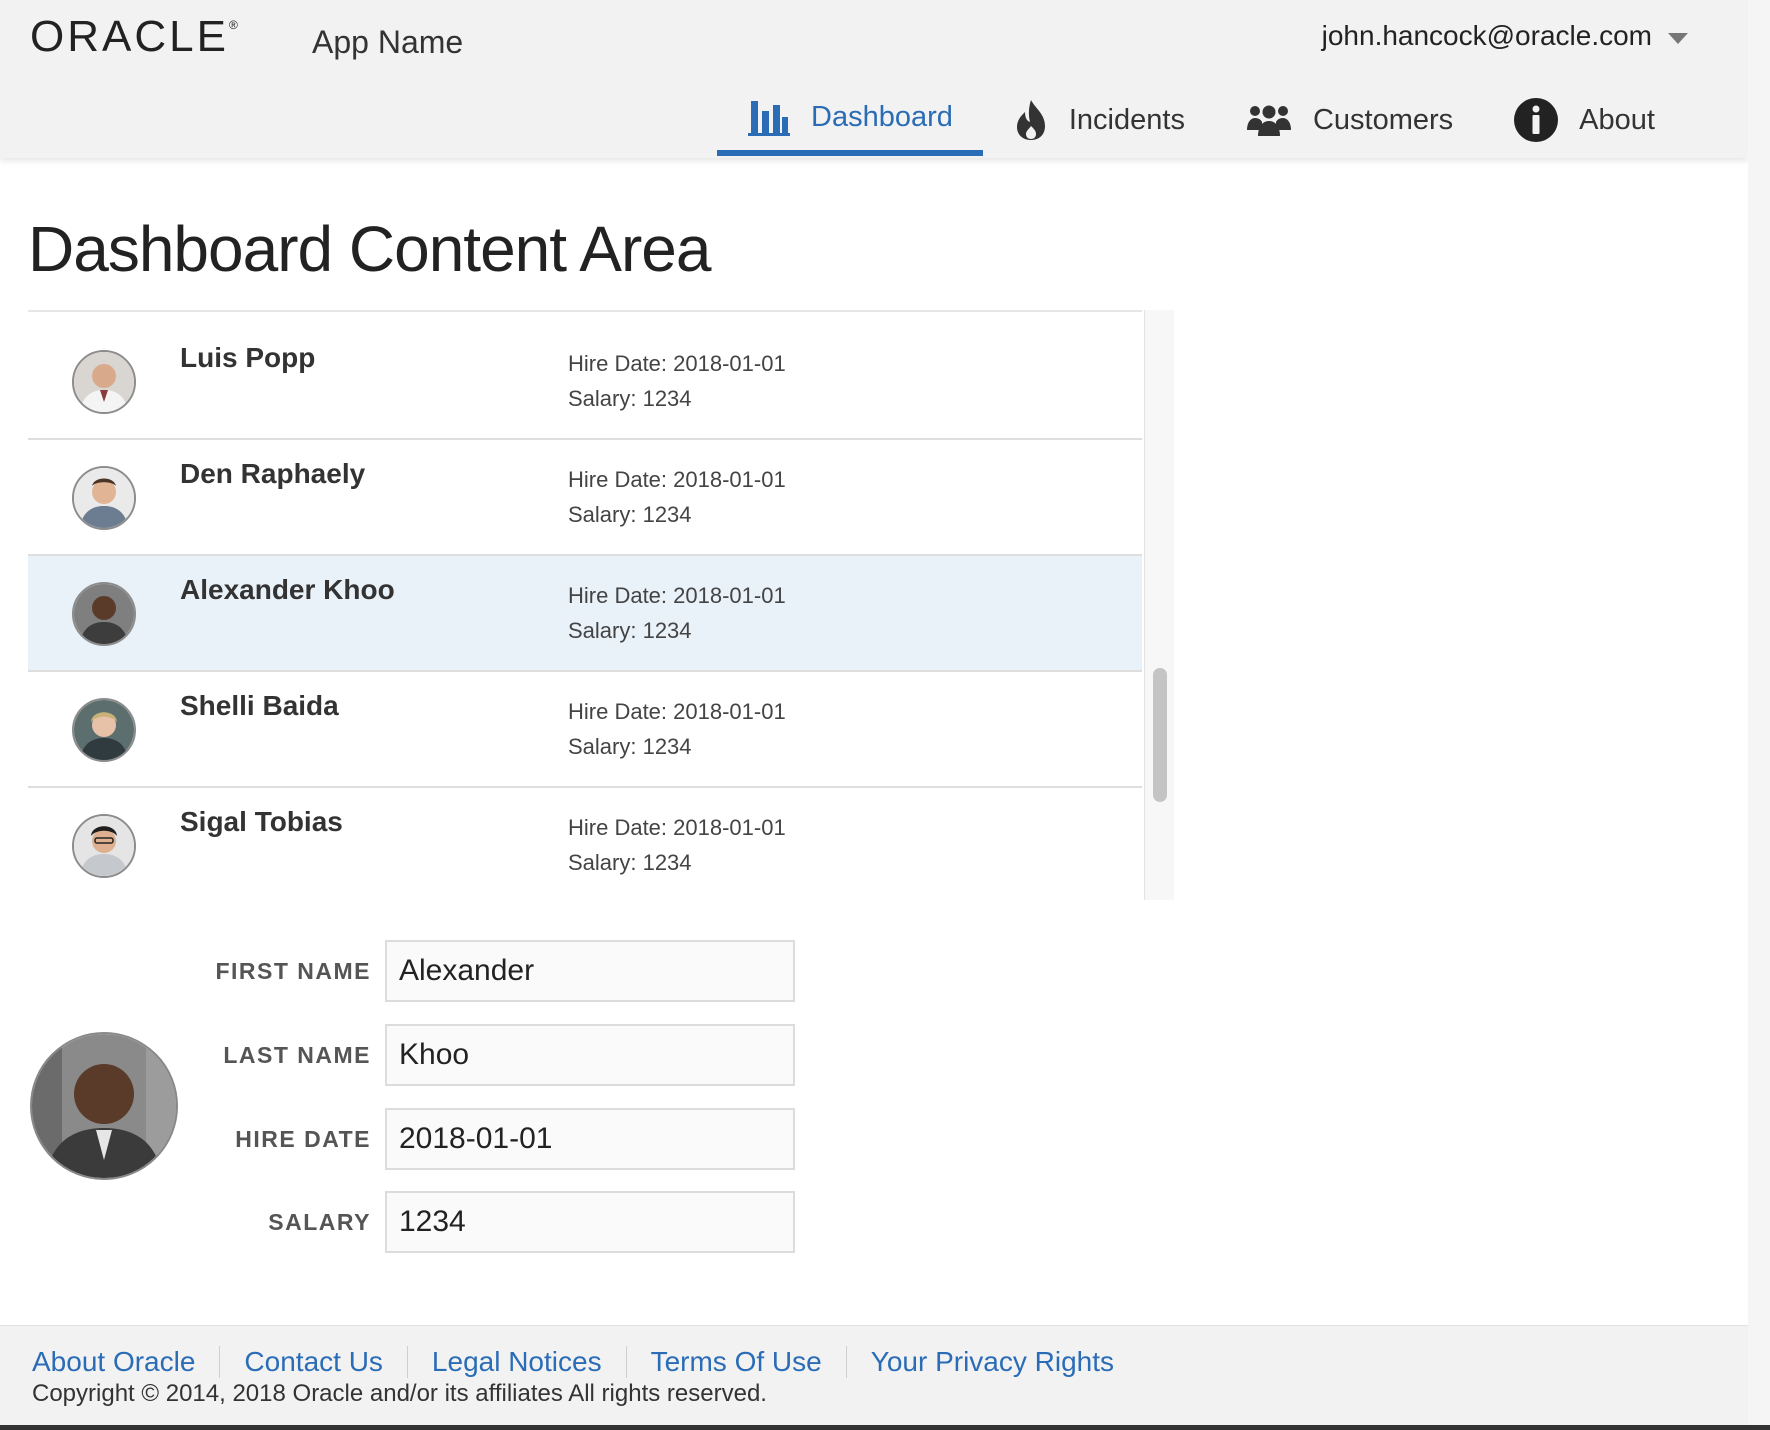  Describe the element at coordinates (590, 1055) in the screenshot. I see `last-name-field` at that location.